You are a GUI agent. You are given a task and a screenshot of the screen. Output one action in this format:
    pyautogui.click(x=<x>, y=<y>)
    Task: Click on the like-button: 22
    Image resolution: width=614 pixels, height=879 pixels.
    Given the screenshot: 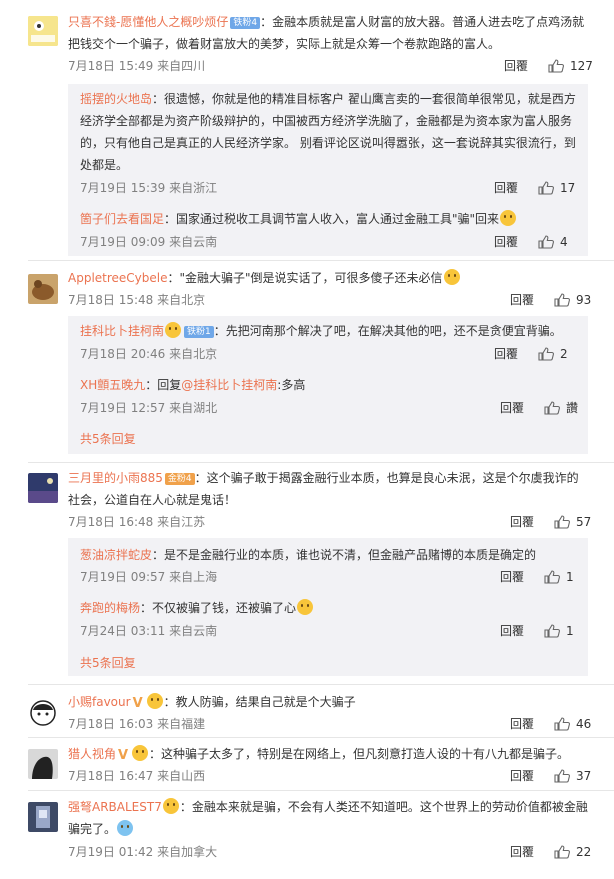 What is the action you would take?
    pyautogui.click(x=572, y=852)
    